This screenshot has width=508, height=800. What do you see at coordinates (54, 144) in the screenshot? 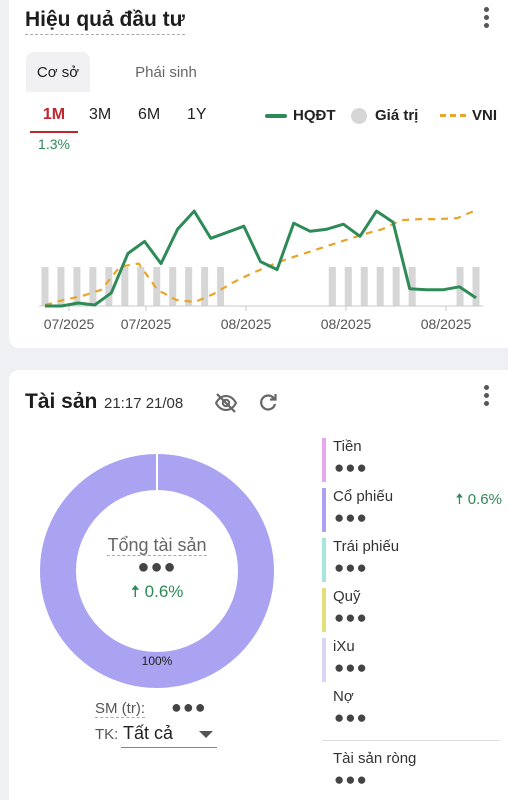
I see `period-change-value: 1.3%` at bounding box center [54, 144].